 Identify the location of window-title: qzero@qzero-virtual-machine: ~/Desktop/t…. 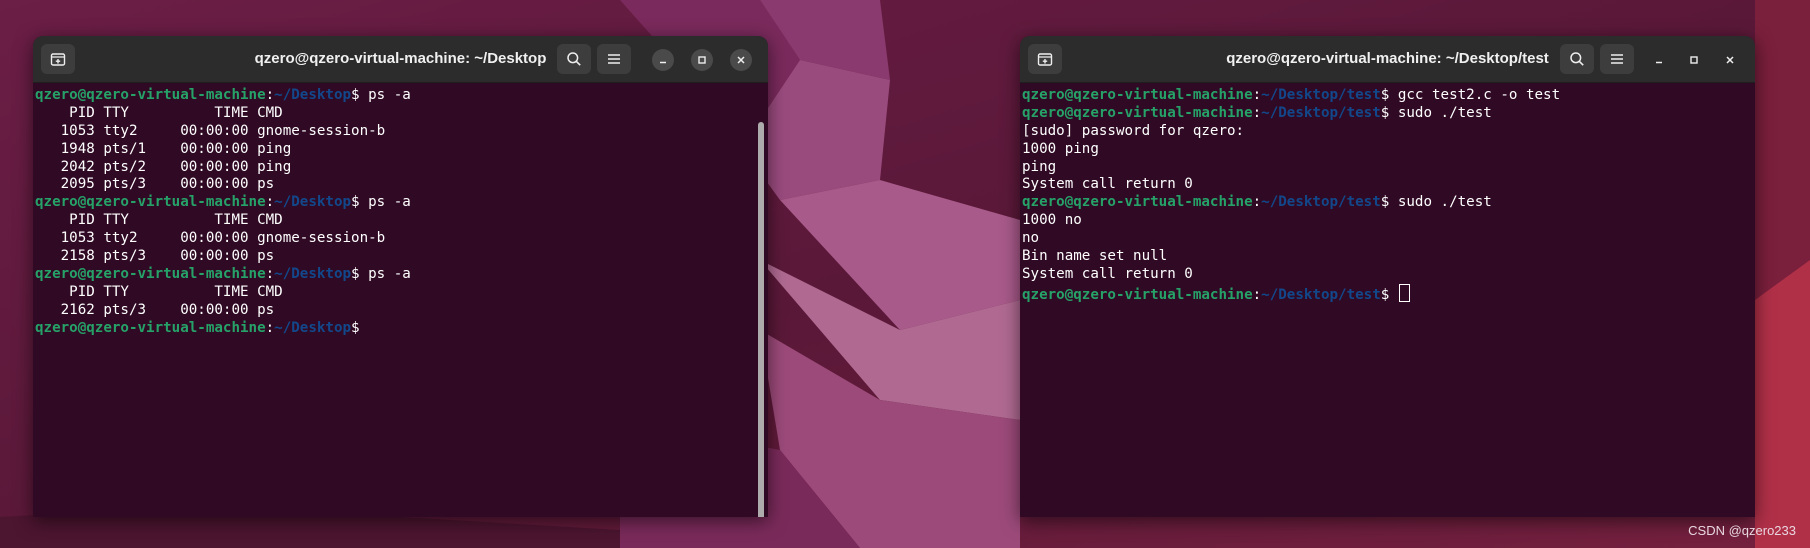
(1387, 58).